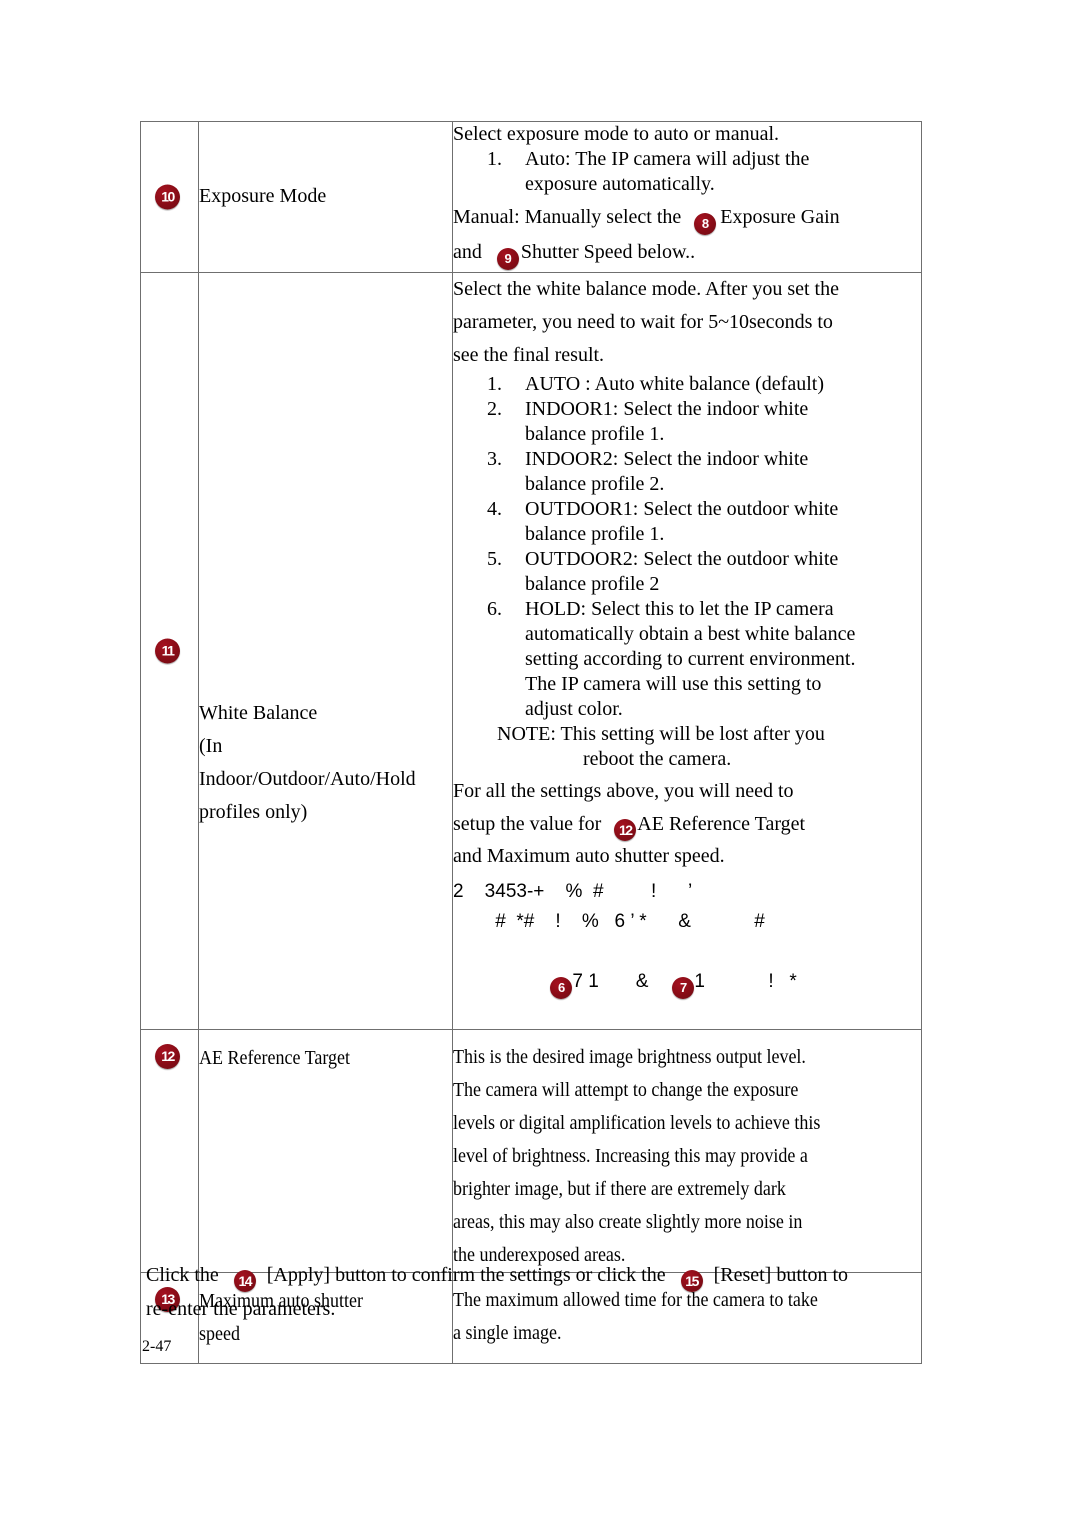  Describe the element at coordinates (494, 409) in the screenshot. I see `list-item-number: 2.` at that location.